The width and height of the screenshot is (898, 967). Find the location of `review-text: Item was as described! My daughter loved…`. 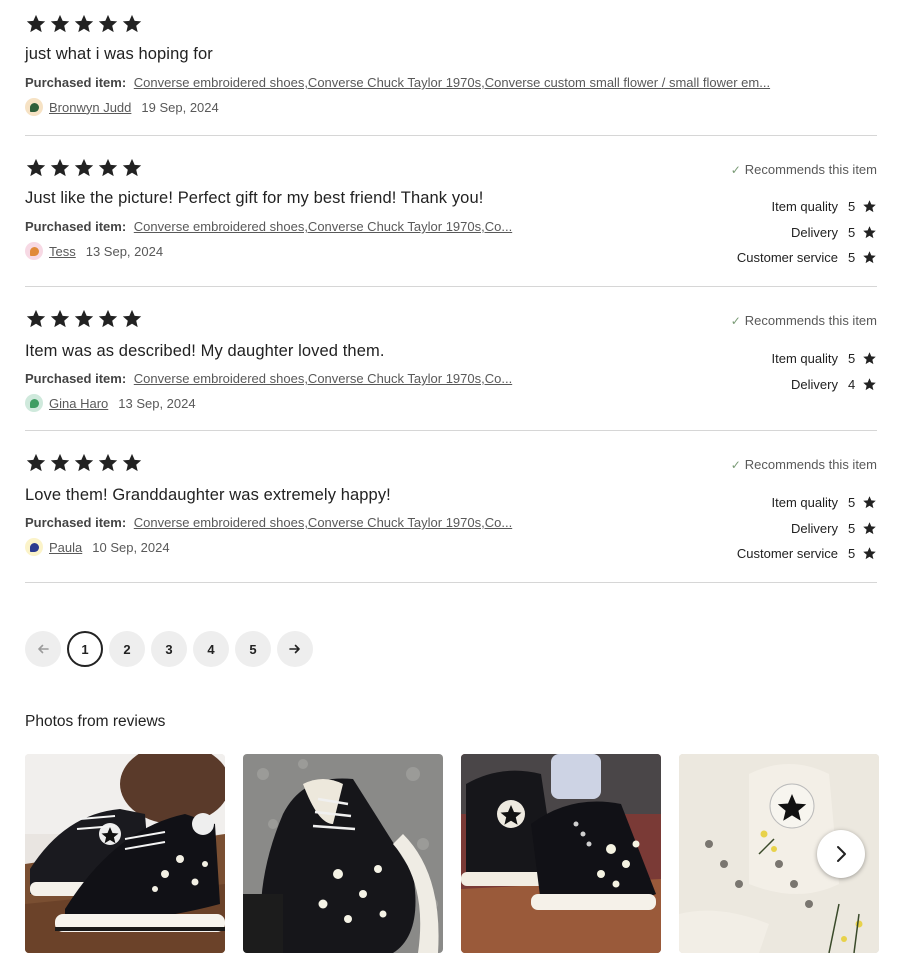

review-text: Item was as described! My daughter loved… is located at coordinates (205, 351).